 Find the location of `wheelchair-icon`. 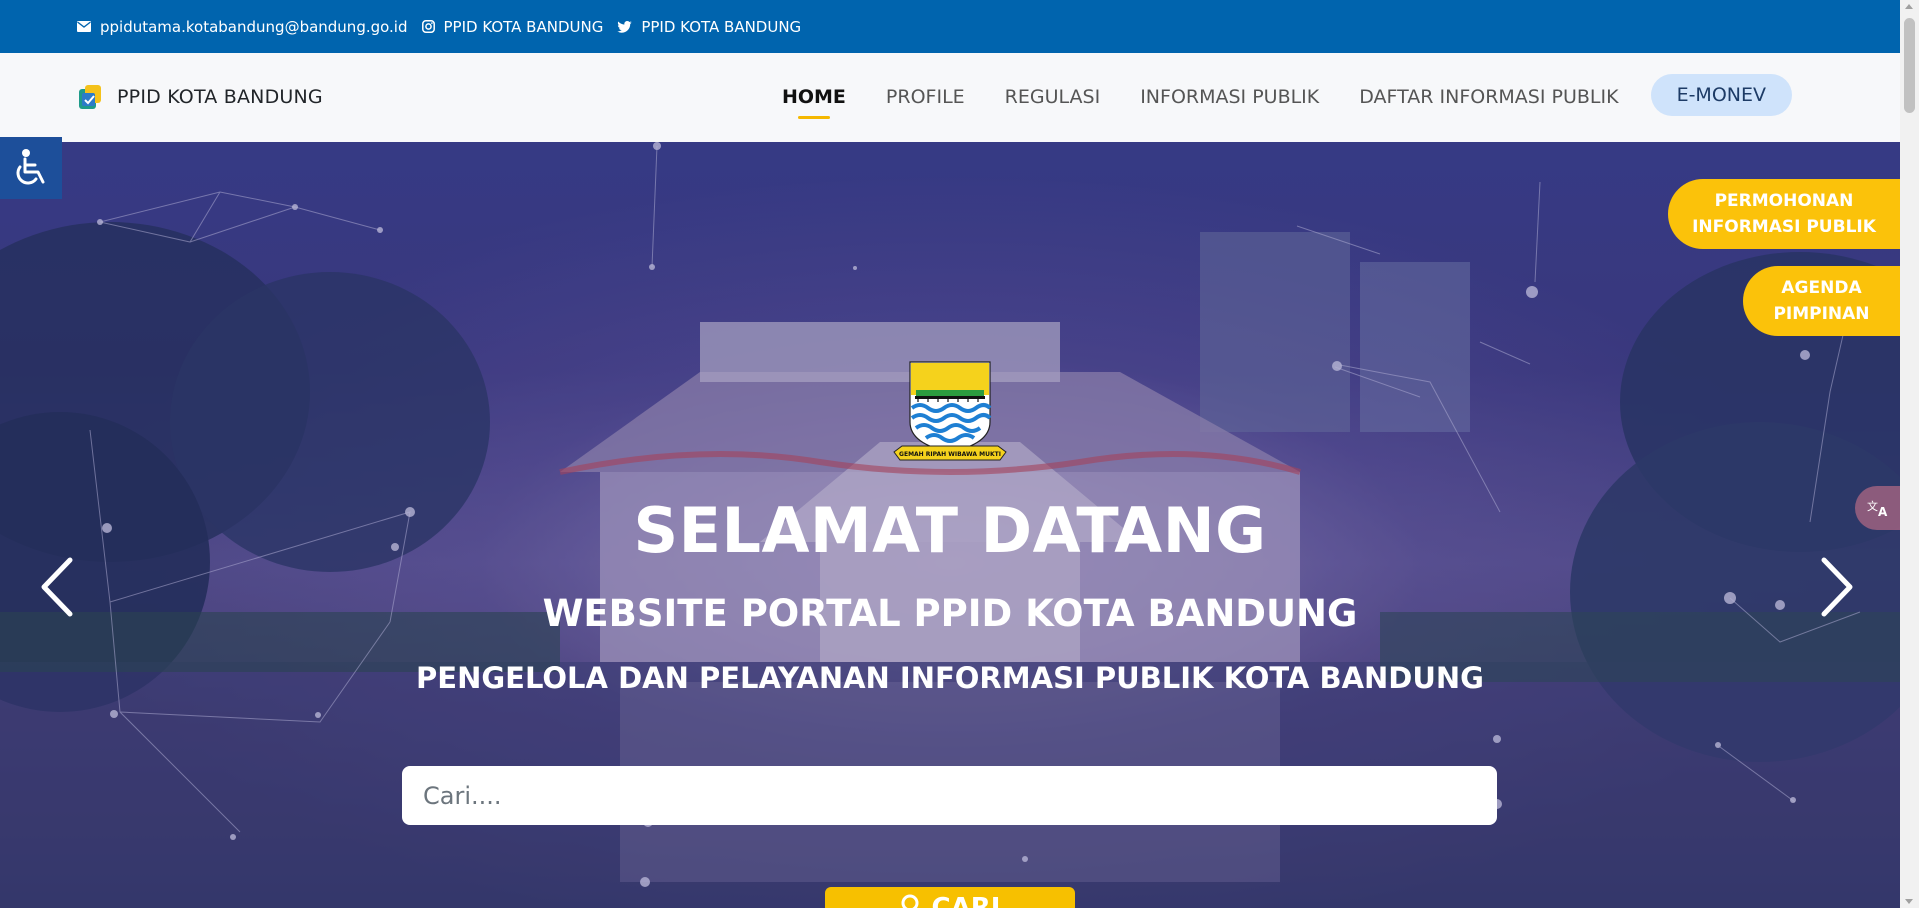

wheelchair-icon is located at coordinates (30, 167).